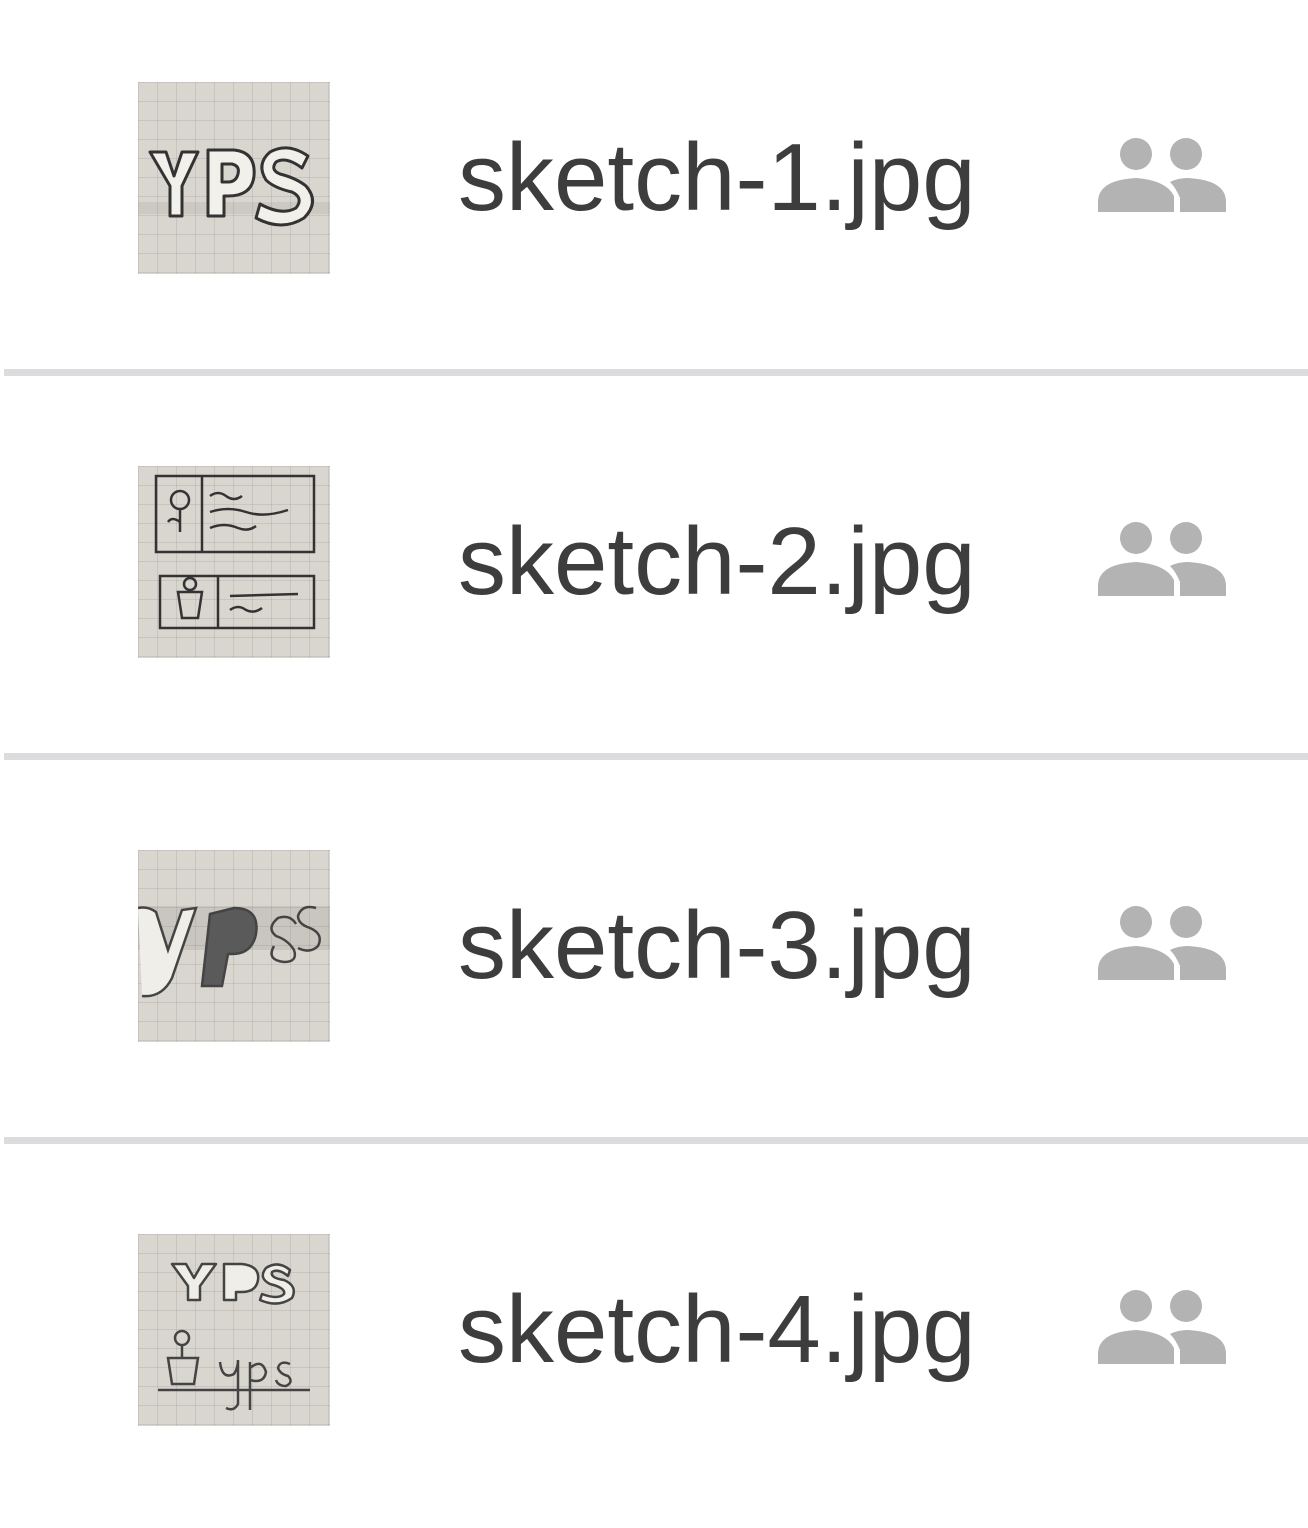 The image size is (1308, 1528). Describe the element at coordinates (717, 1330) in the screenshot. I see `file-name: sketch-4.jpg` at that location.